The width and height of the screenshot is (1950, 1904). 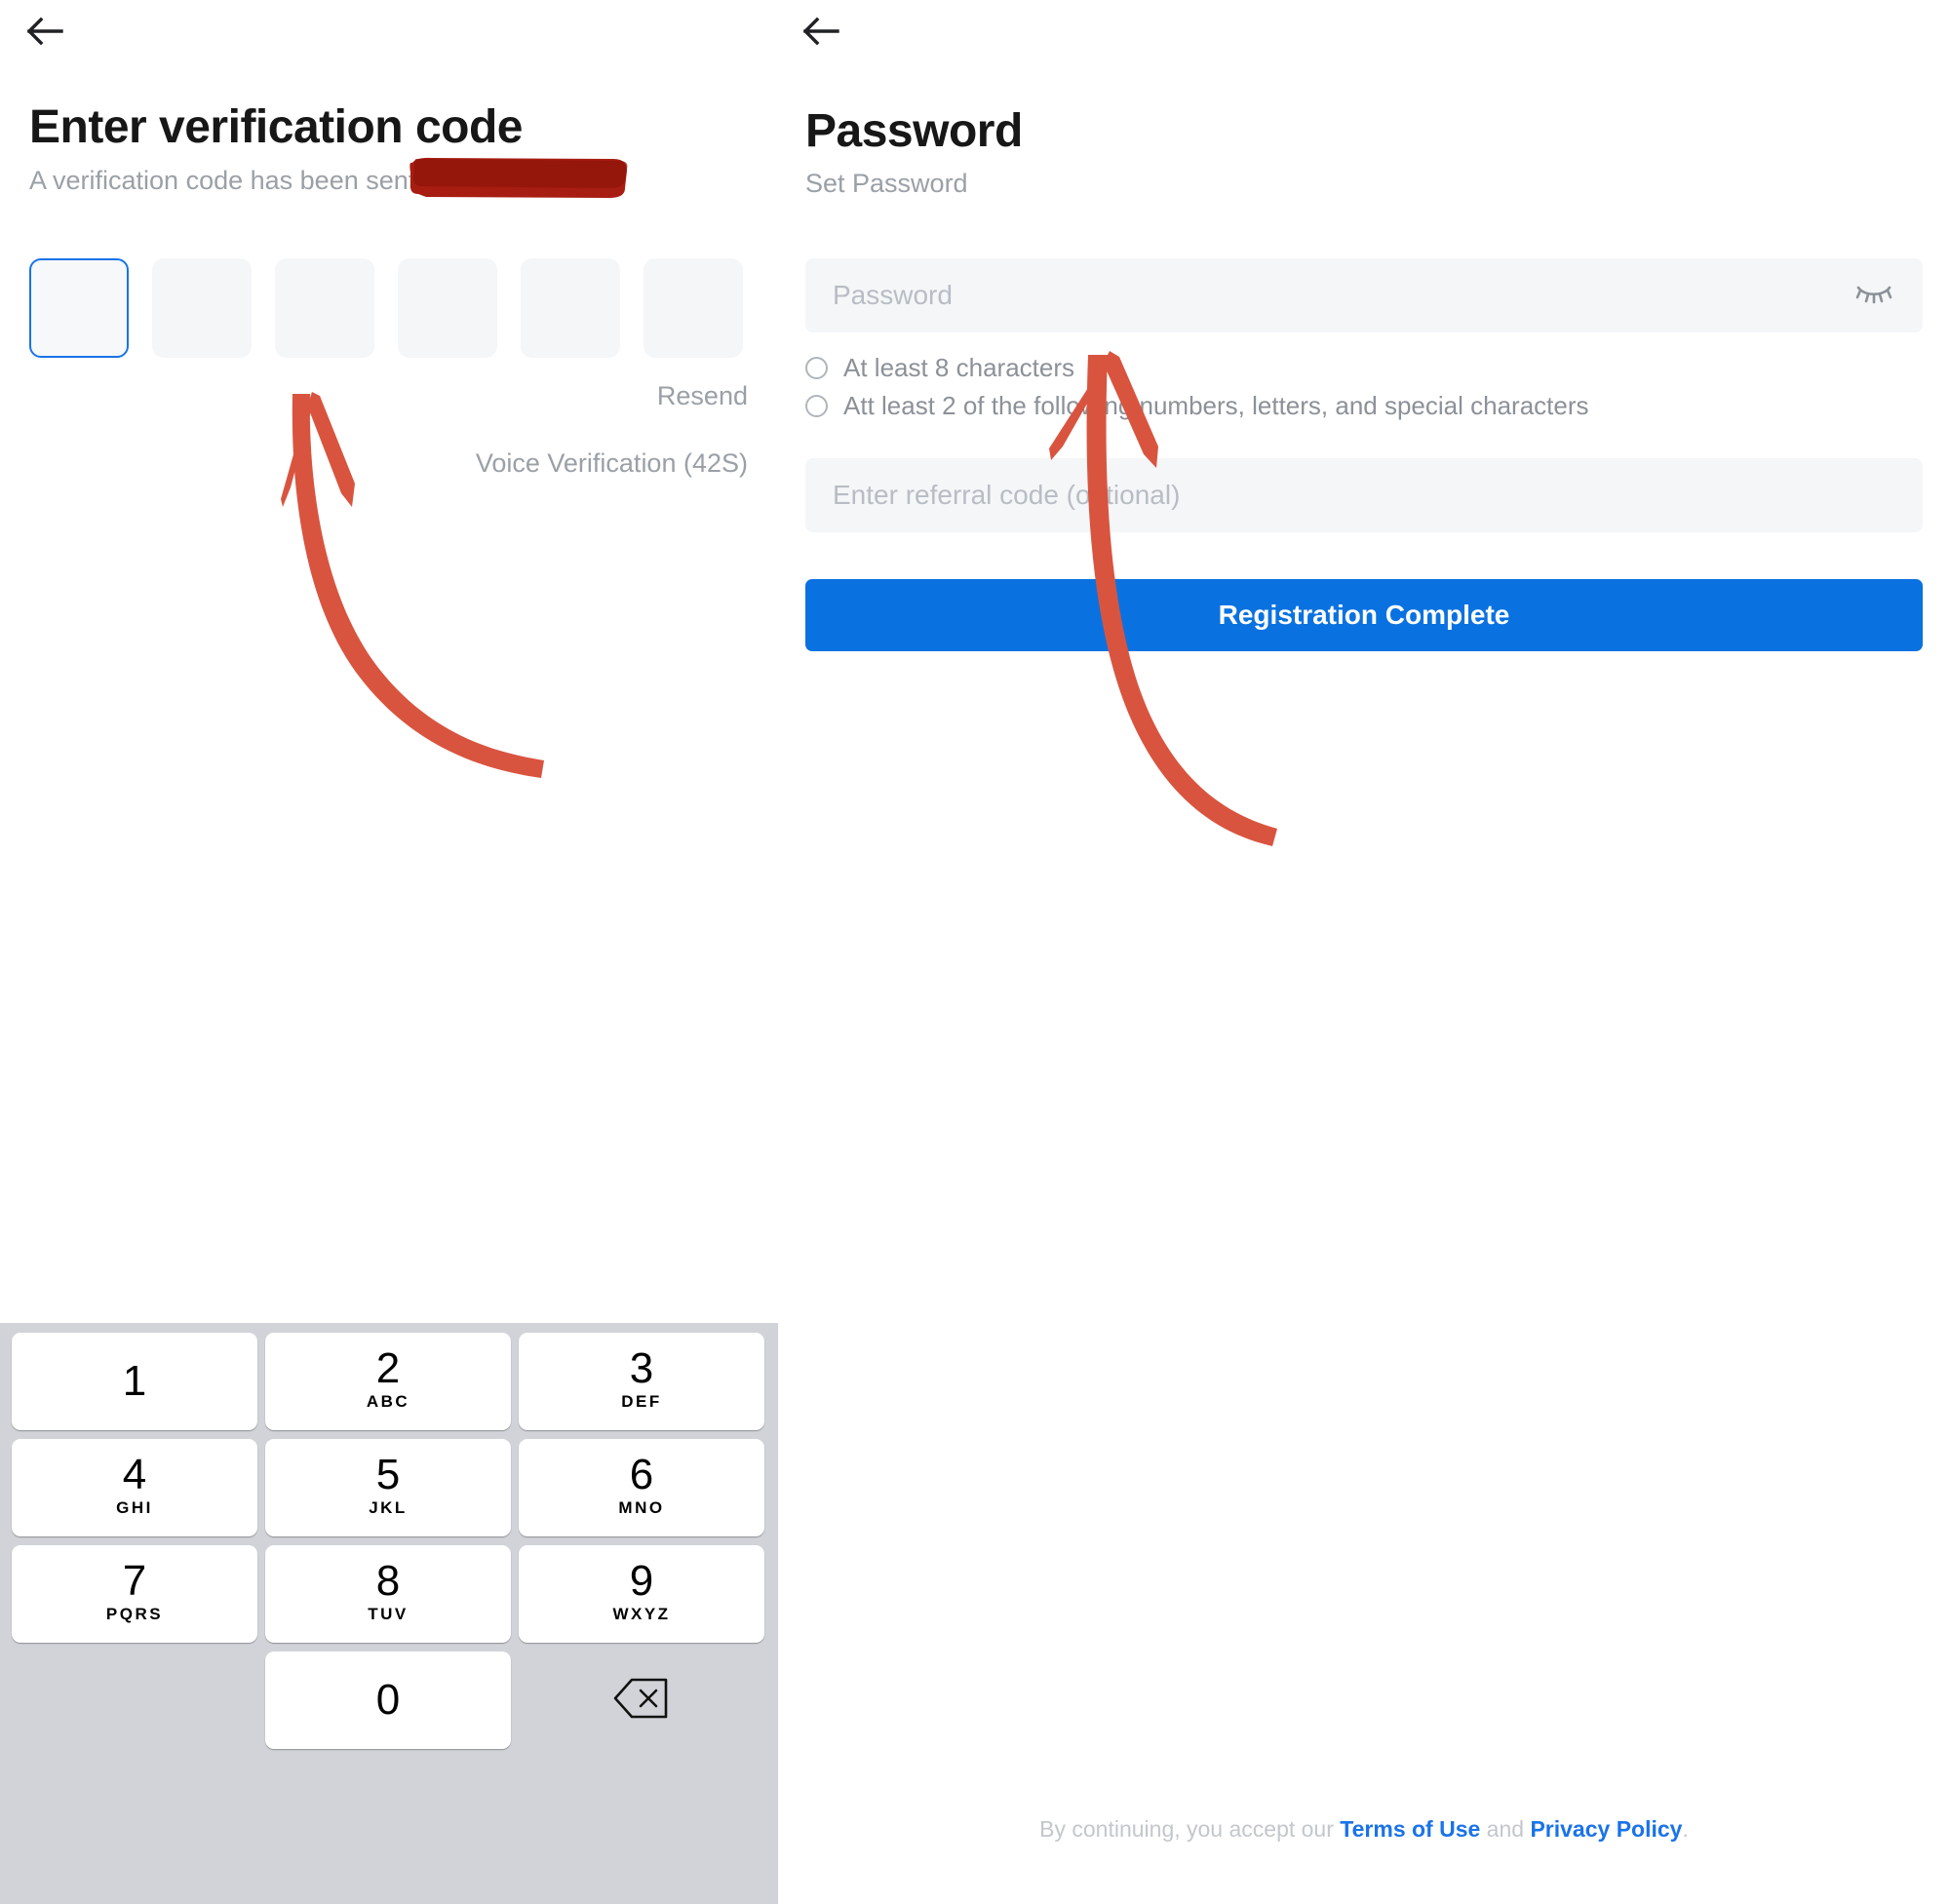 What do you see at coordinates (1410, 1829) in the screenshot?
I see `terms-of-use-link: Terms of Use` at bounding box center [1410, 1829].